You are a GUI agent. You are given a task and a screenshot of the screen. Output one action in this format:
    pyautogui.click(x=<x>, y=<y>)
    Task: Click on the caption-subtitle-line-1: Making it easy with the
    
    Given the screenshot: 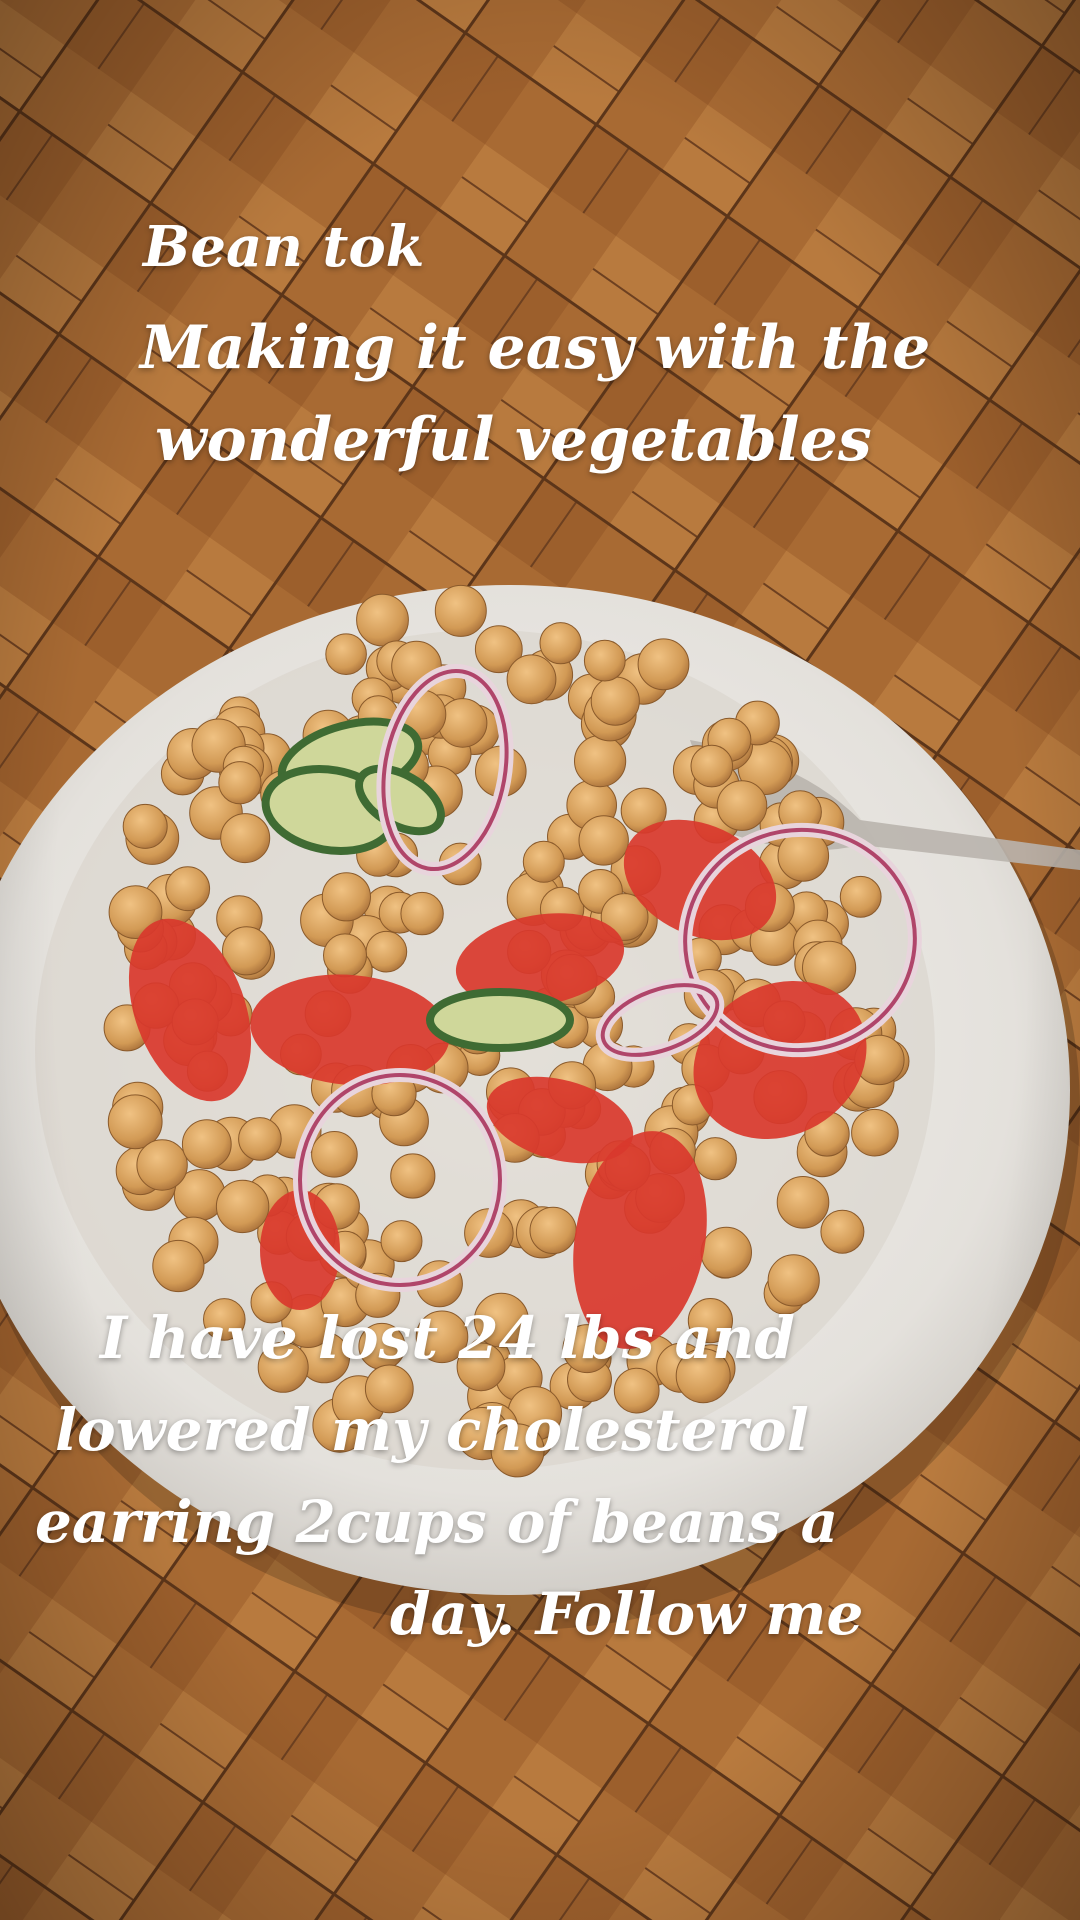 What is the action you would take?
    pyautogui.click(x=535, y=348)
    